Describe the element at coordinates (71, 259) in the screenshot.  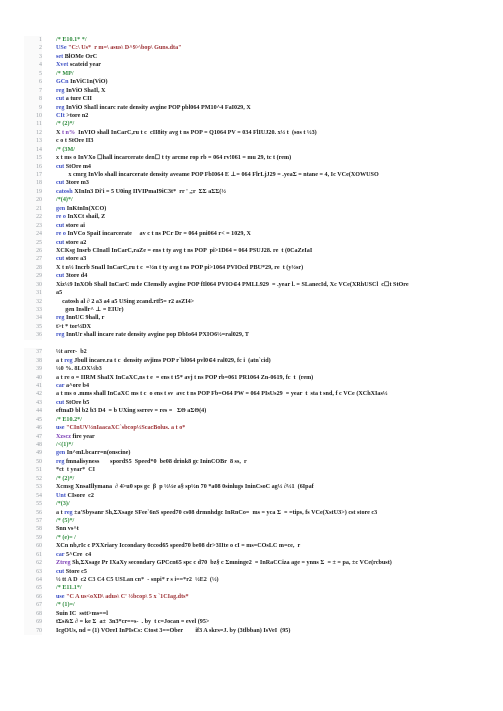
I see `line-content: cut store a3` at that location.